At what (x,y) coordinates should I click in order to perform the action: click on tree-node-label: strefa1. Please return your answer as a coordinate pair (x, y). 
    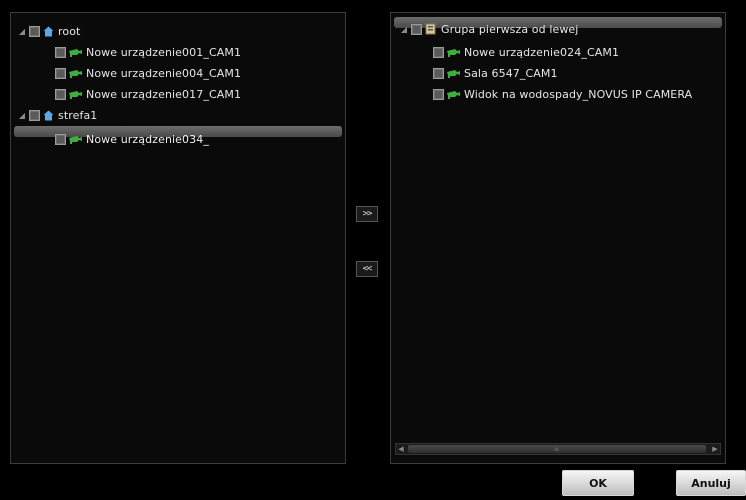
    Looking at the image, I should click on (78, 115).